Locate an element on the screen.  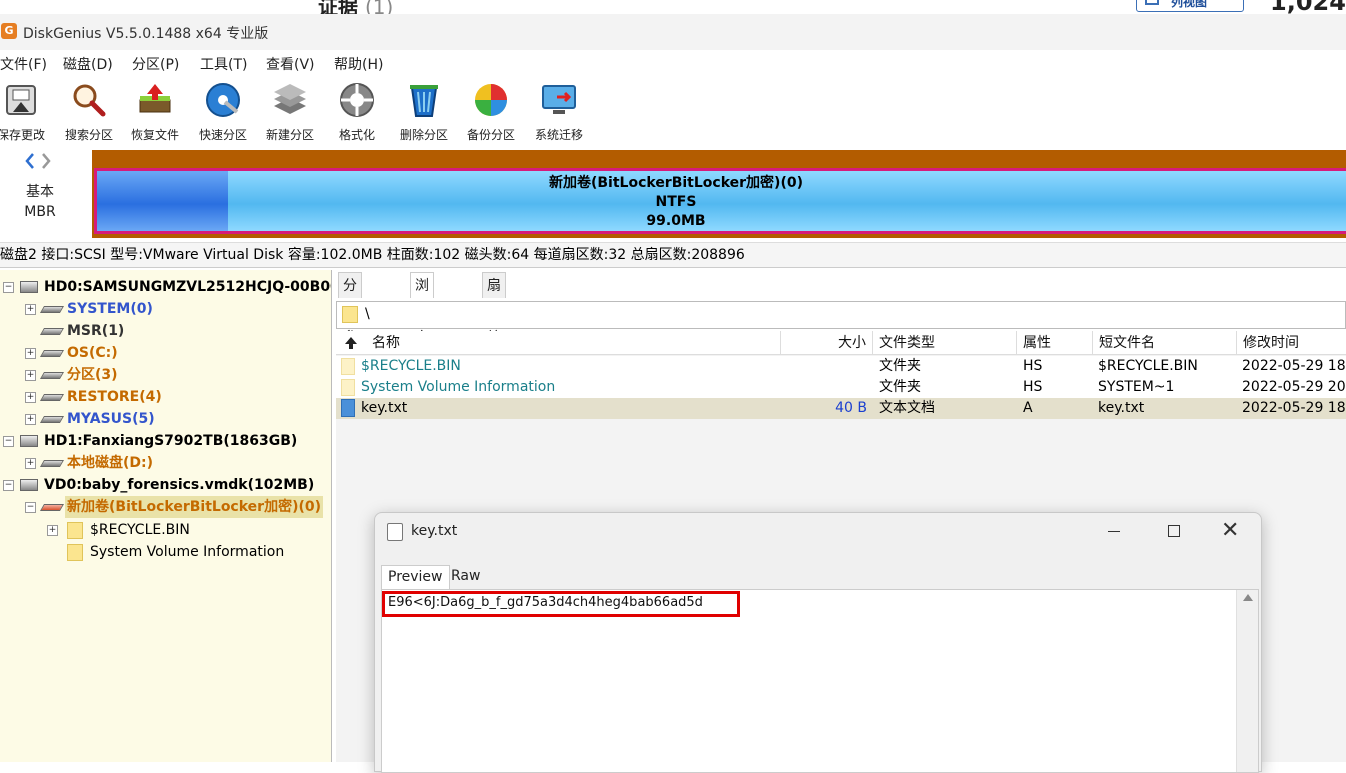
col-attr: 属性 is located at coordinates (1055, 343).